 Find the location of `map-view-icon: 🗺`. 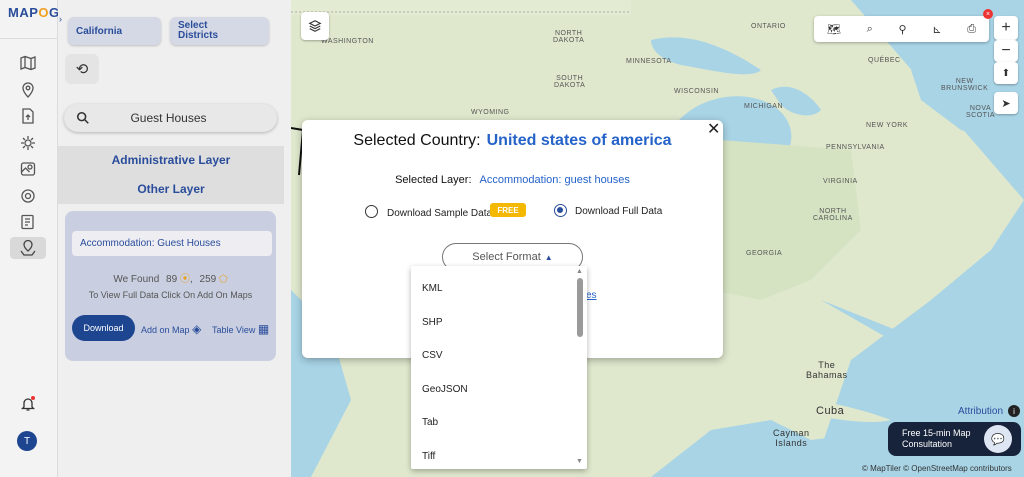

map-view-icon: 🗺 is located at coordinates (834, 29).